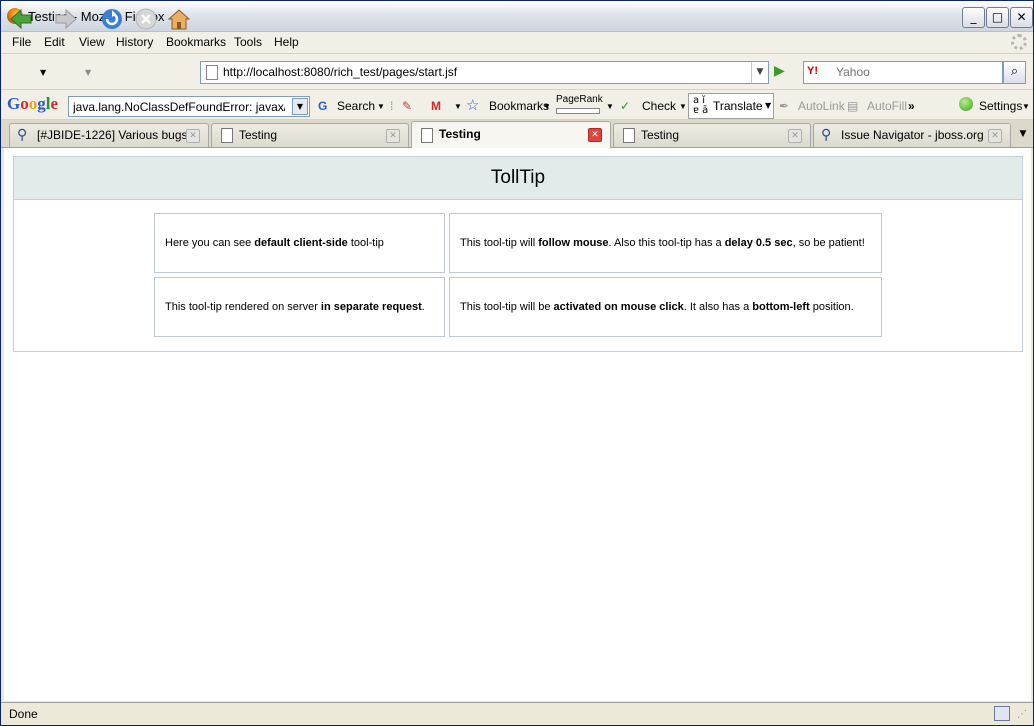 Image resolution: width=1034 pixels, height=726 pixels. Describe the element at coordinates (610, 106) in the screenshot. I see `pagerank-dropdown-icon: ▼` at that location.